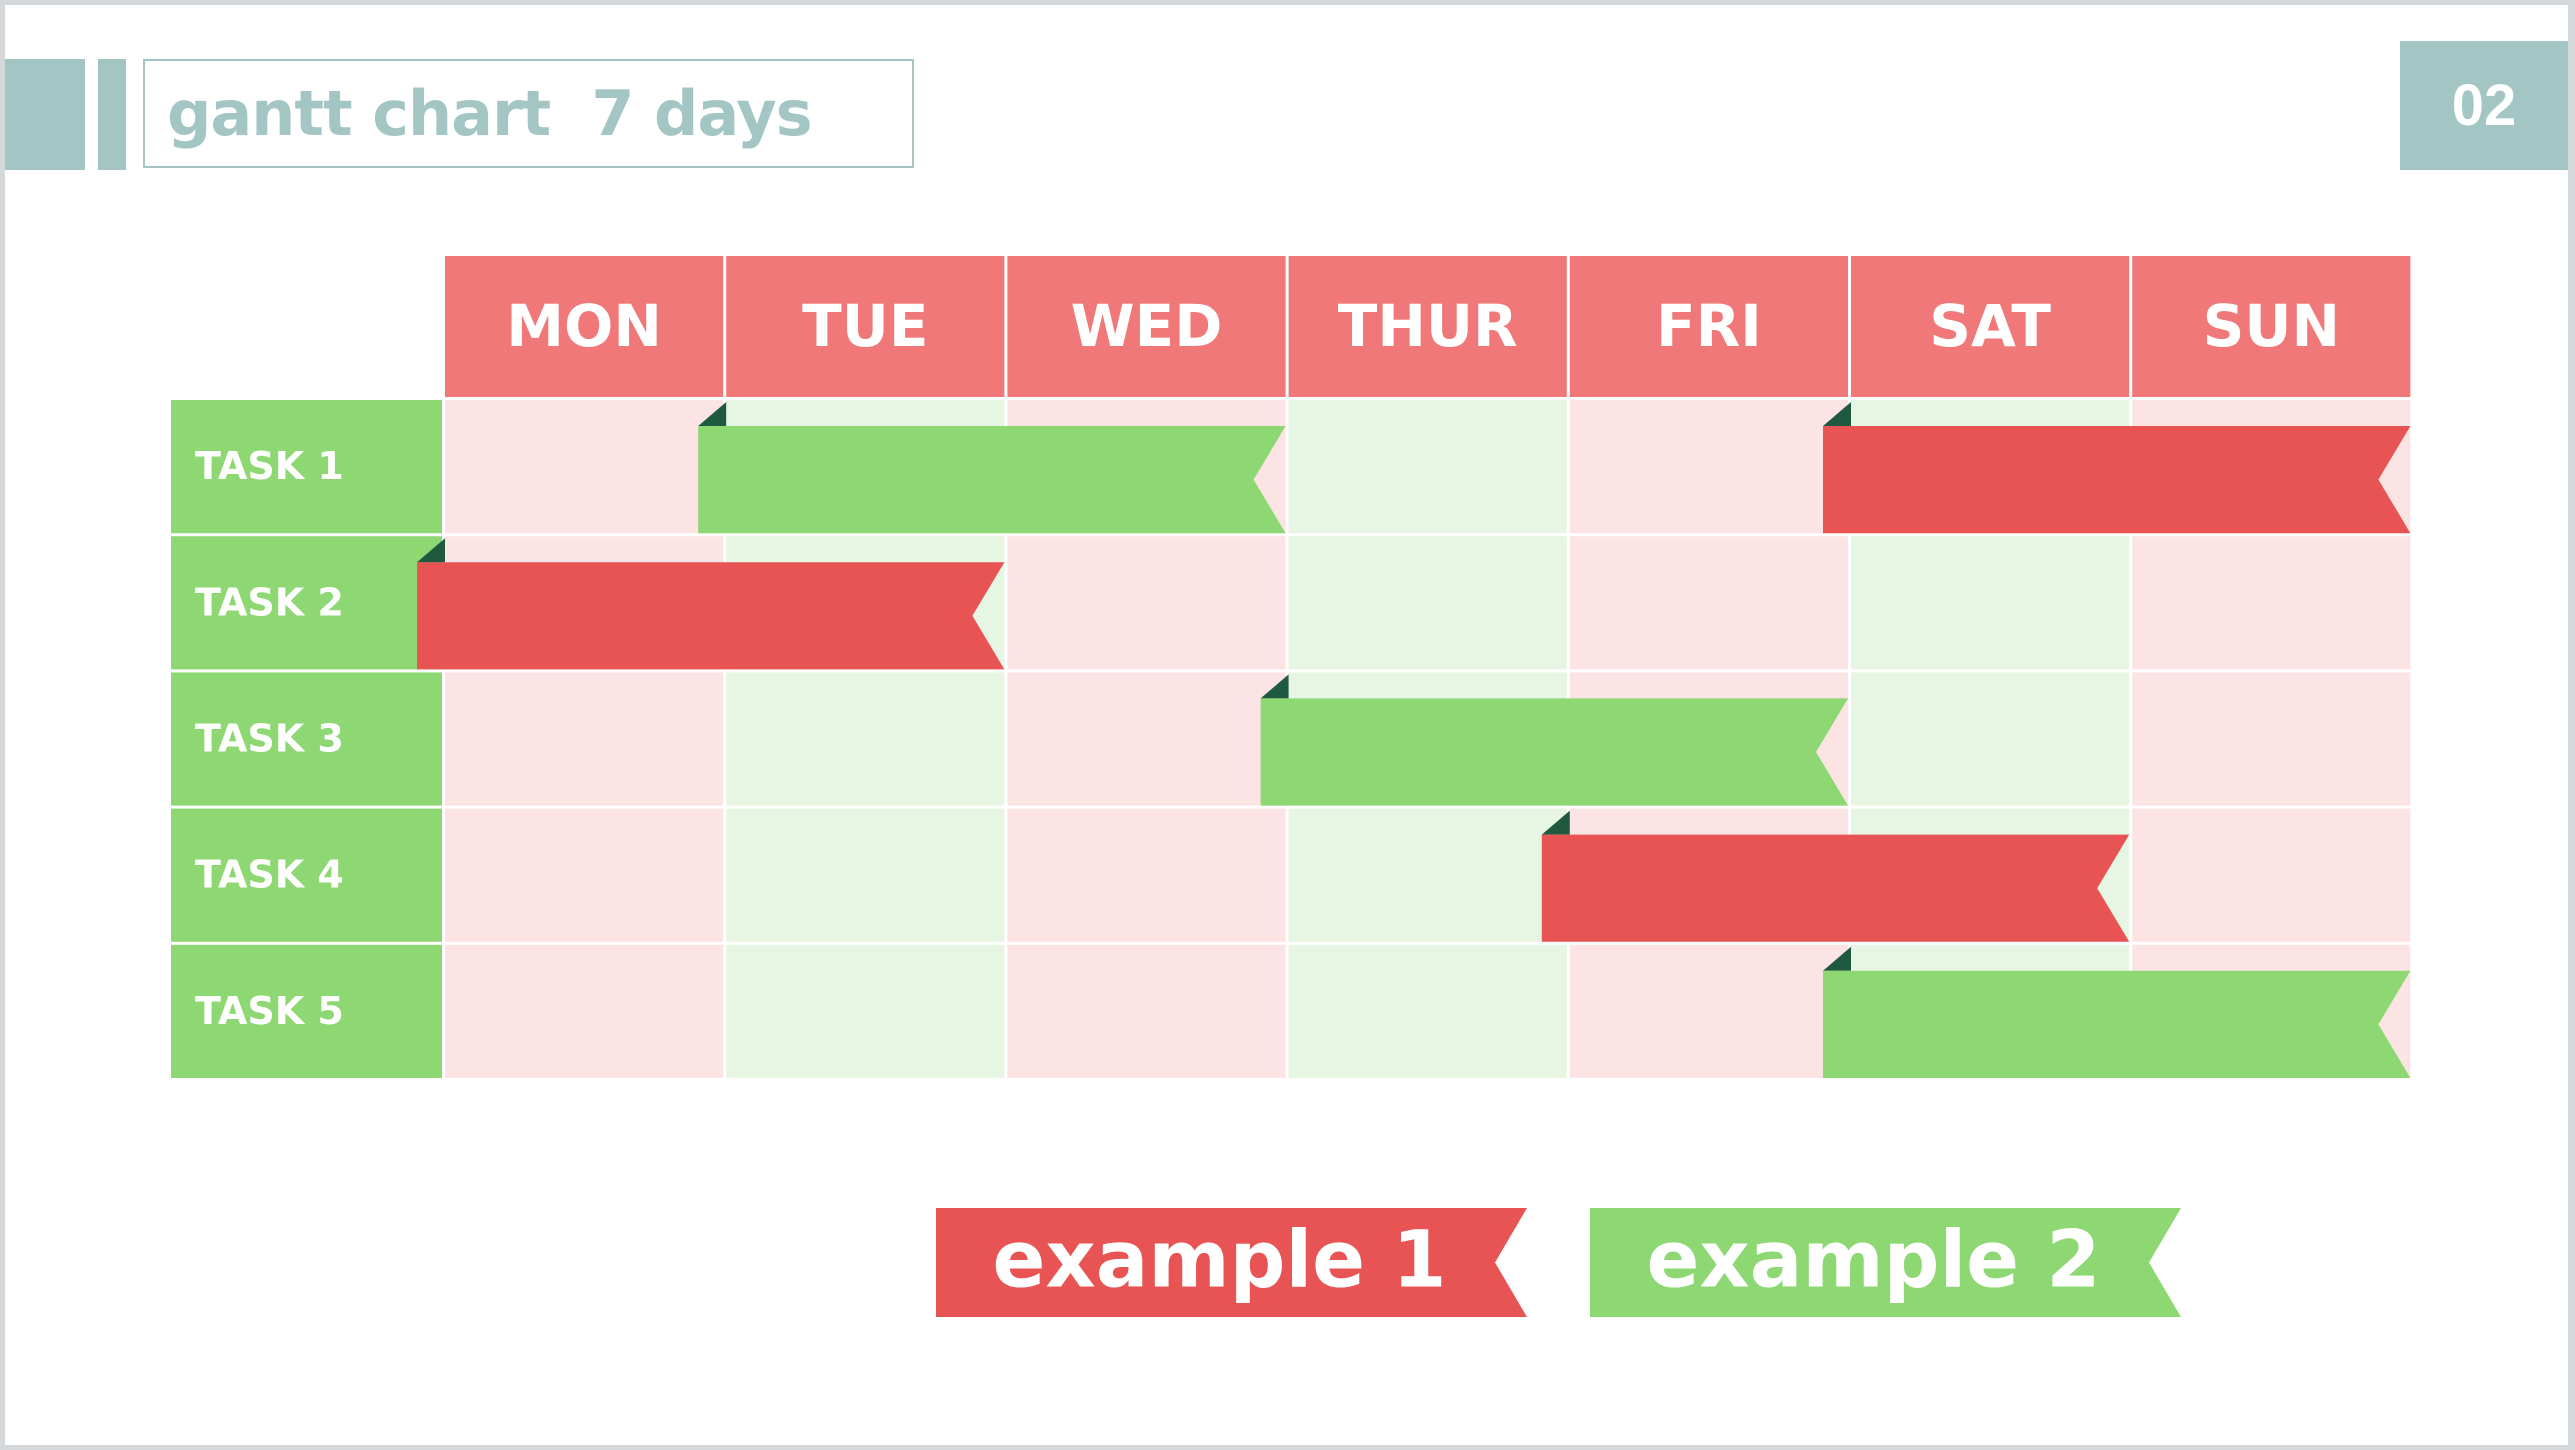 This screenshot has height=1450, width=2575. Describe the element at coordinates (1709, 326) in the screenshot. I see `day-header-label: FRI` at that location.